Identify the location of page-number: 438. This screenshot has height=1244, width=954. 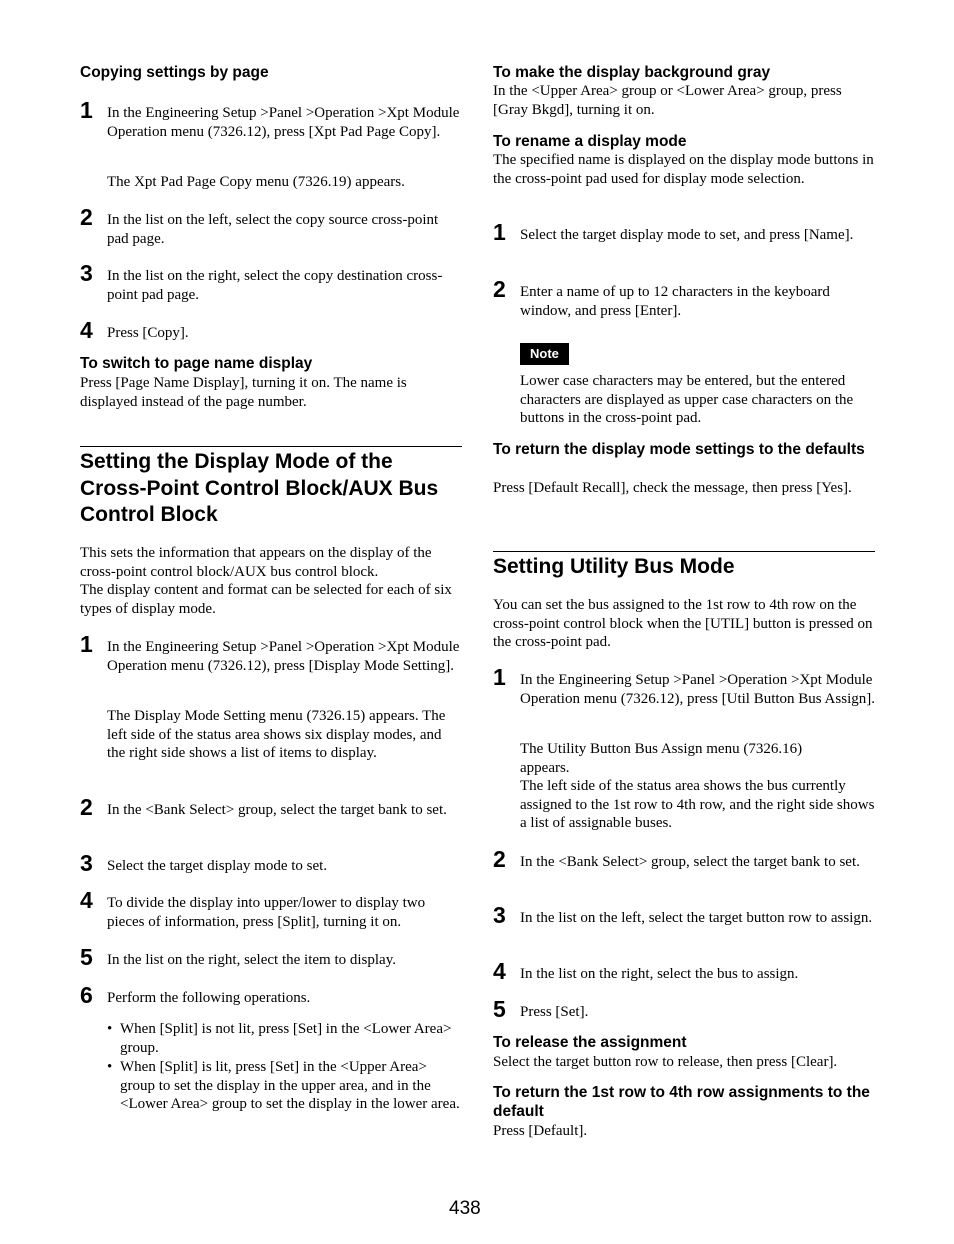
(465, 1208).